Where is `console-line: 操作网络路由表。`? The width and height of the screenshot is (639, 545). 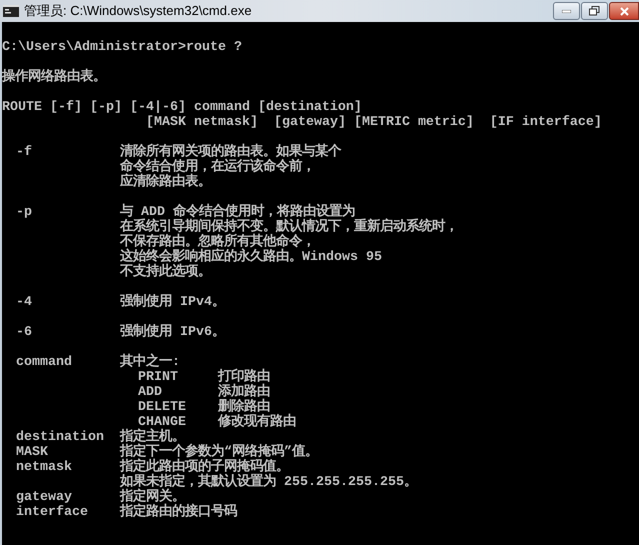
console-line: 操作网络路由表。 is located at coordinates (54, 77).